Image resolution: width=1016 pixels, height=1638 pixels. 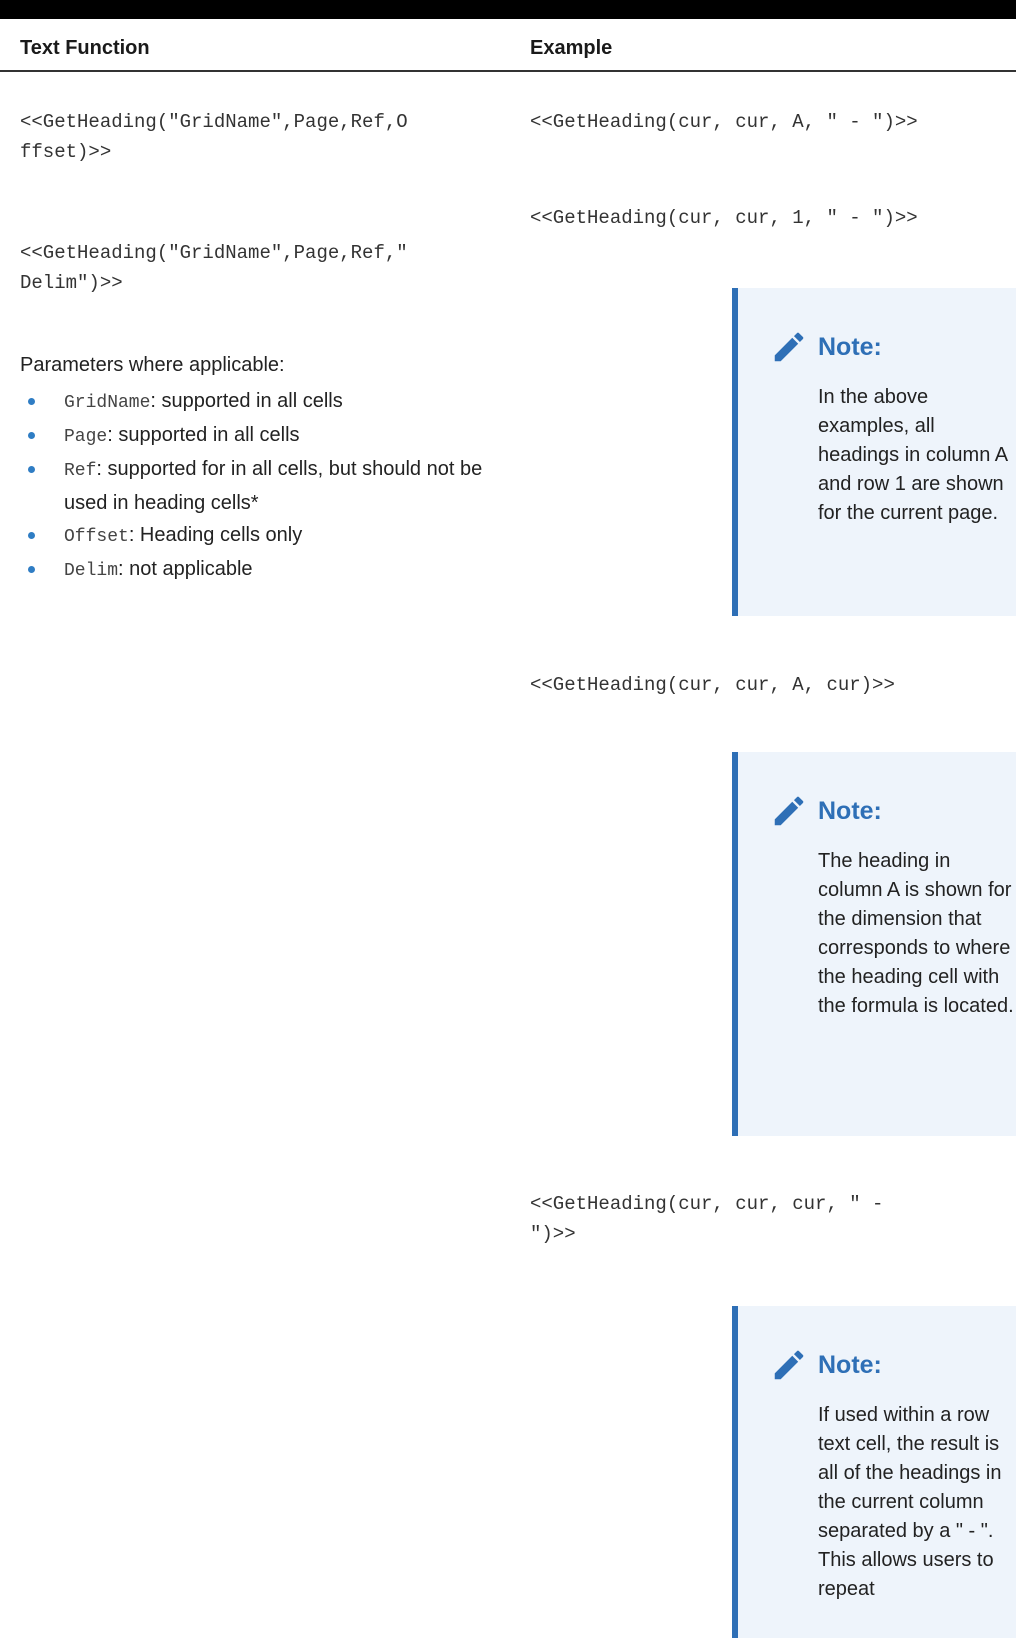 I want to click on list-item: Page: supported in all cells, so click(x=265, y=436).